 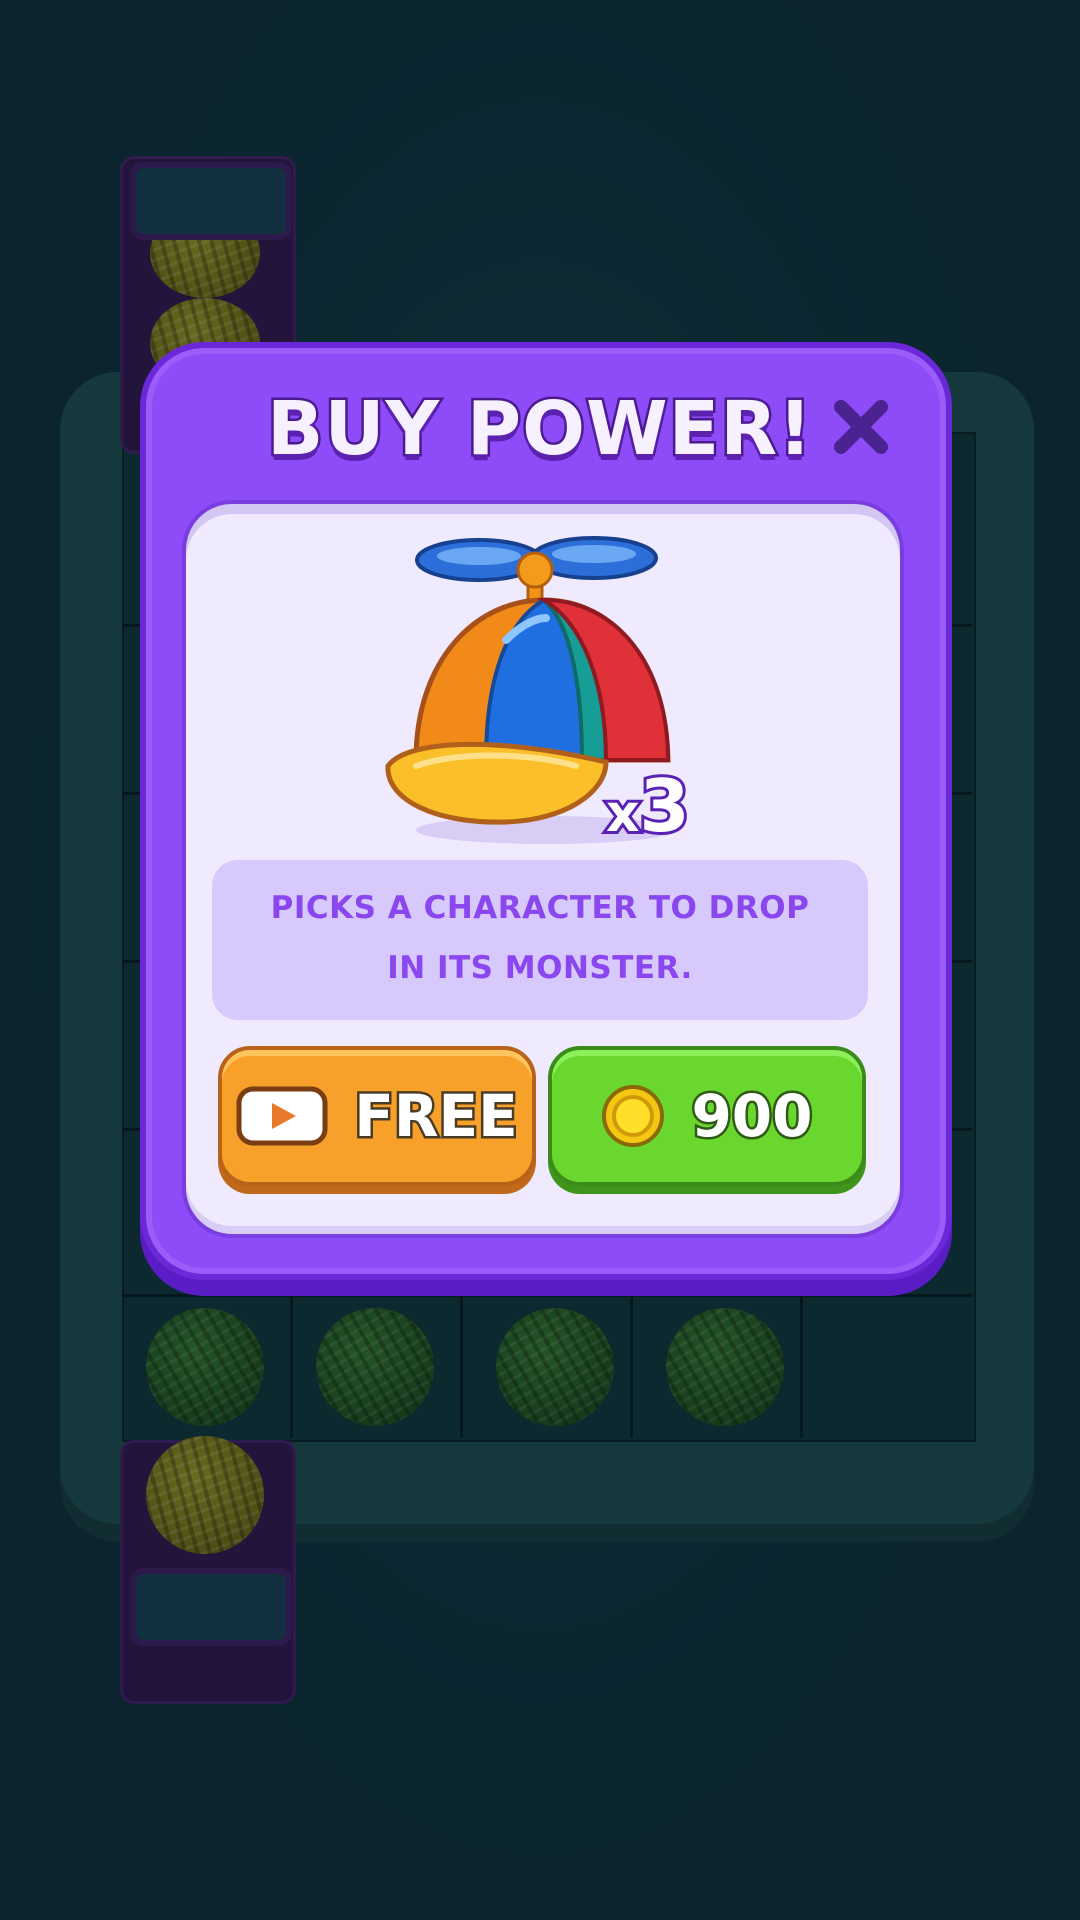 I want to click on quantity-badge: x3, so click(x=648, y=806).